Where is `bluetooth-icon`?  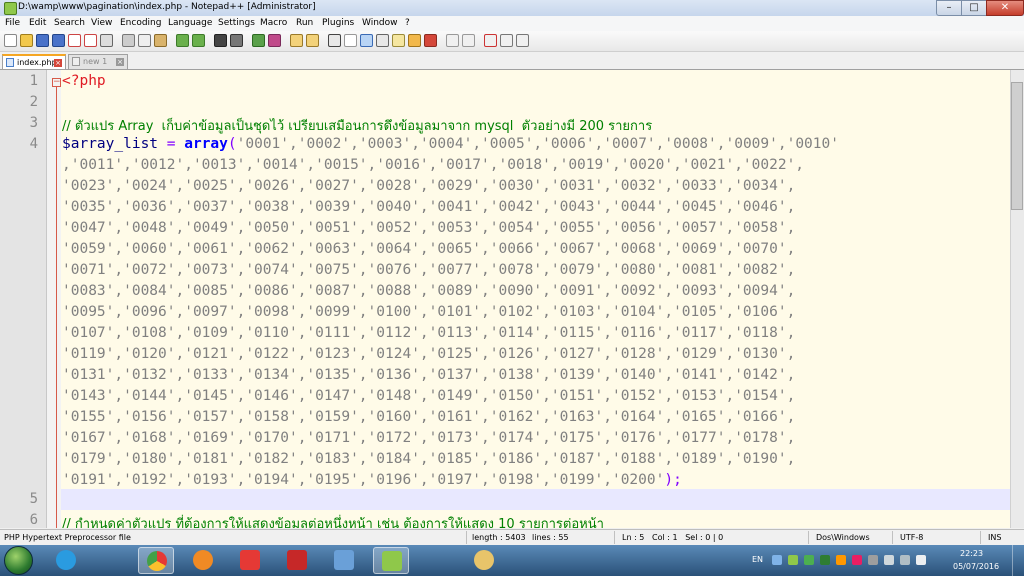
bluetooth-icon is located at coordinates (873, 560).